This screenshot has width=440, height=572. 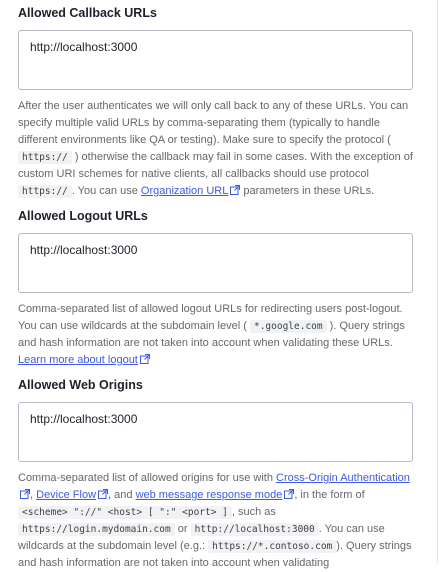 I want to click on callback-urls-label: Allowed Callback URLs, so click(x=87, y=13).